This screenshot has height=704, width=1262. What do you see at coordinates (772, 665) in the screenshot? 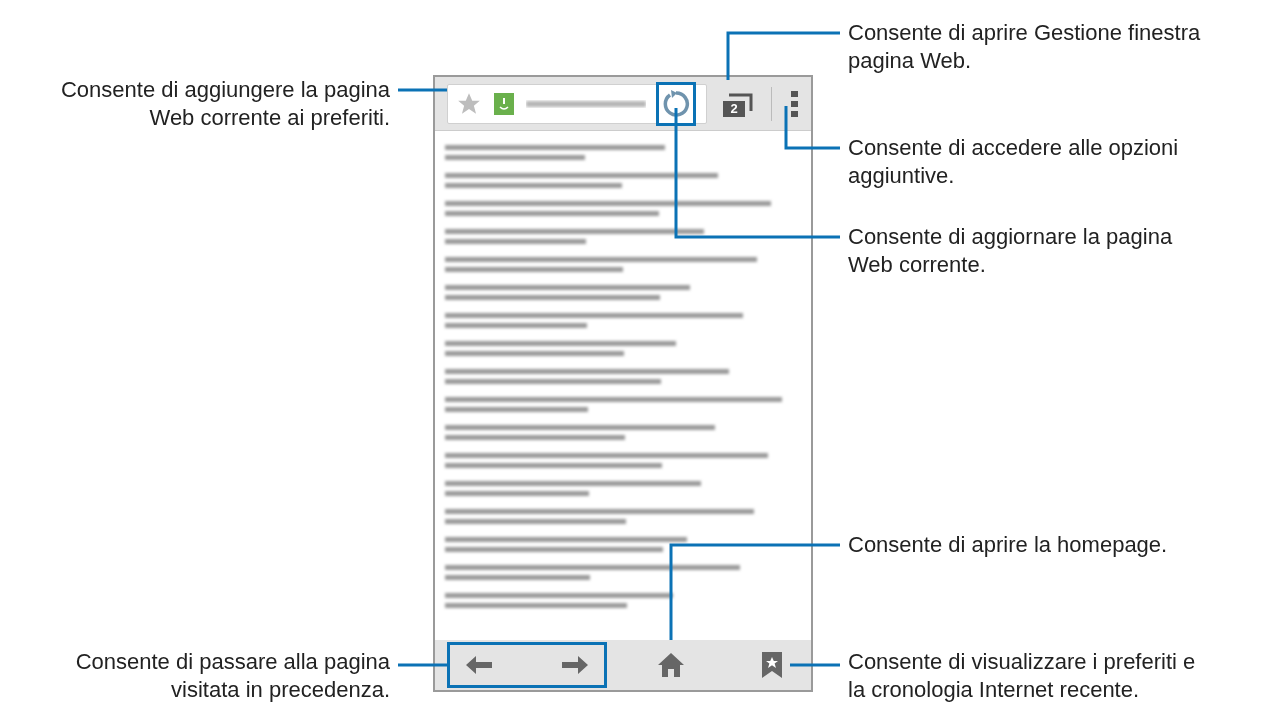
I see `bookmark-icon` at bounding box center [772, 665].